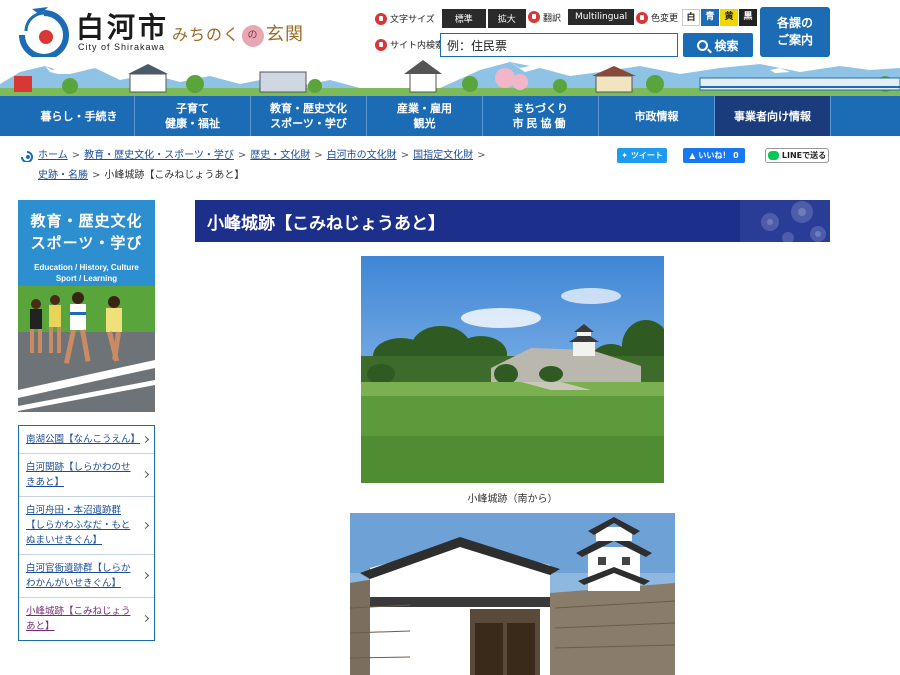  I want to click on city-slogan: みちのくの玄関, so click(238, 33).